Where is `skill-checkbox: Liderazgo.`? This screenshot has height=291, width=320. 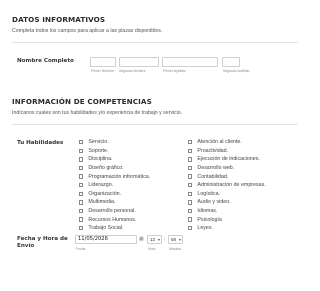 skill-checkbox: Liderazgo. is located at coordinates (114, 185).